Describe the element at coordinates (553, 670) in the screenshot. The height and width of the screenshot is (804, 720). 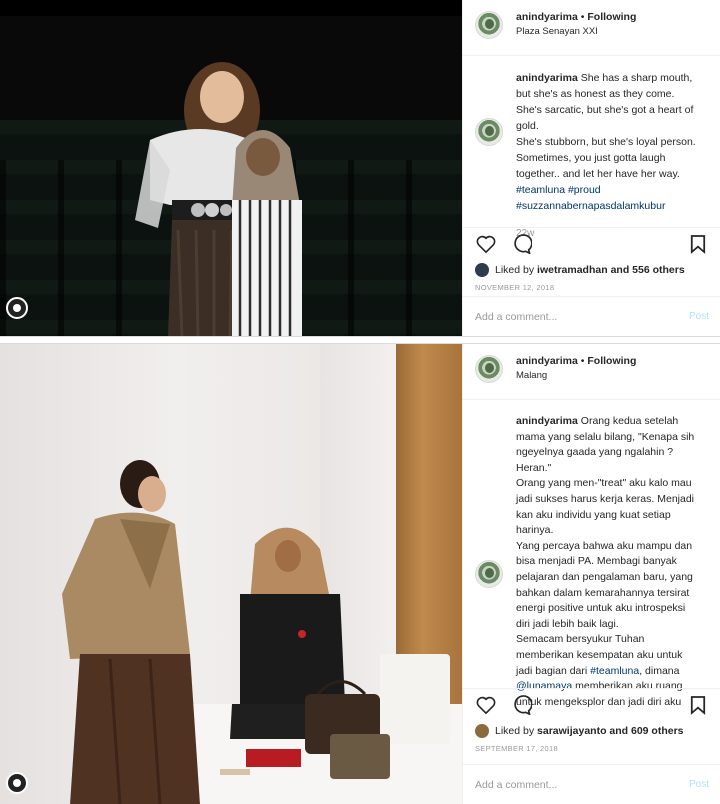
I see `caption-text: jadi bagian dari` at that location.